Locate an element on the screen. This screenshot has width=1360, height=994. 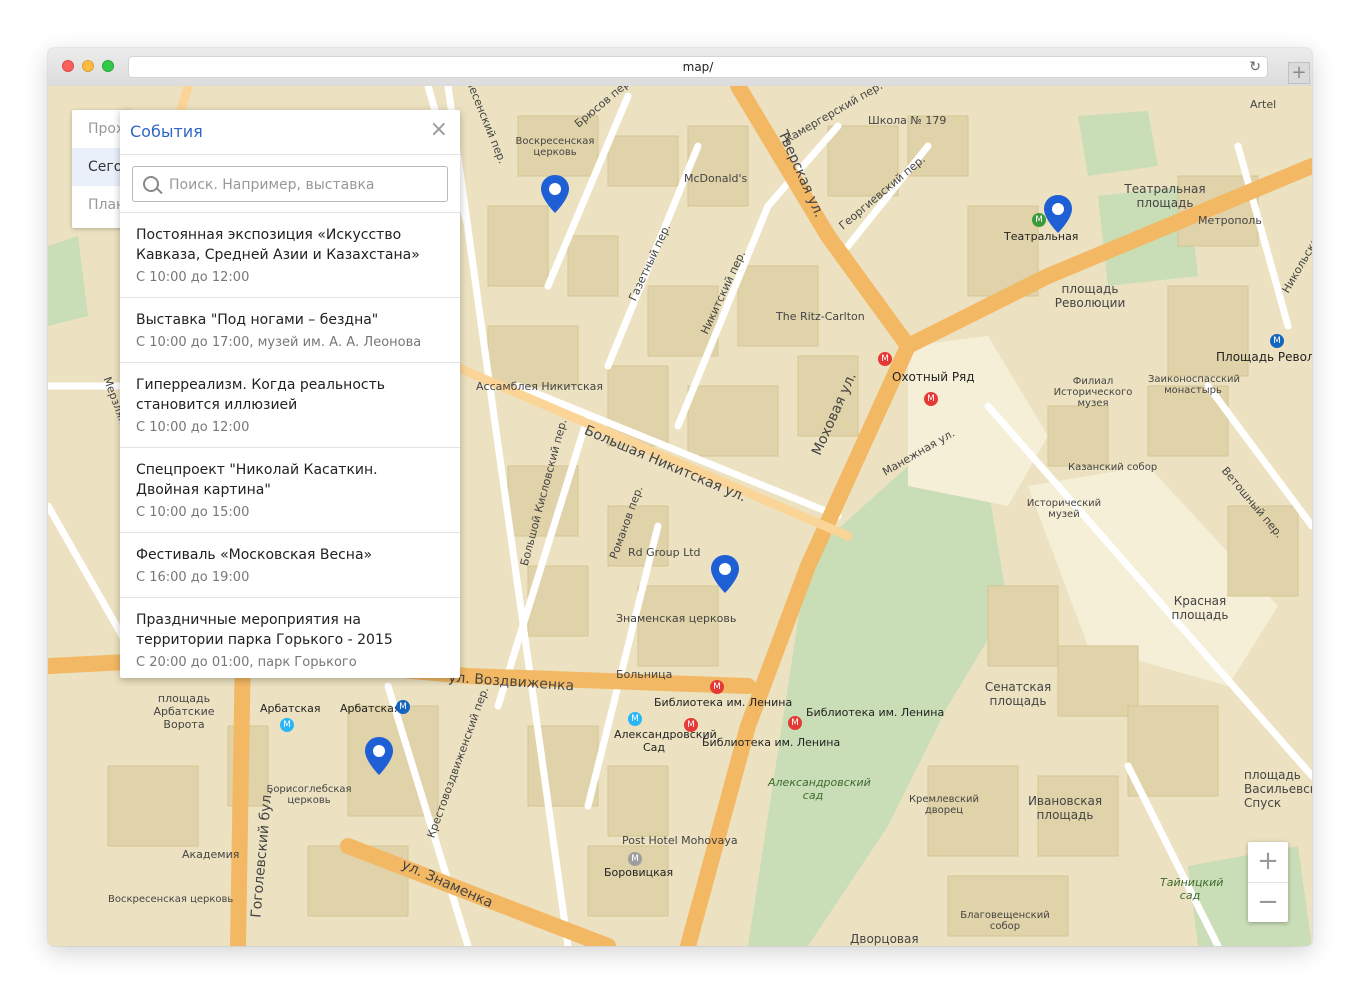
close-icon: × is located at coordinates (439, 130).